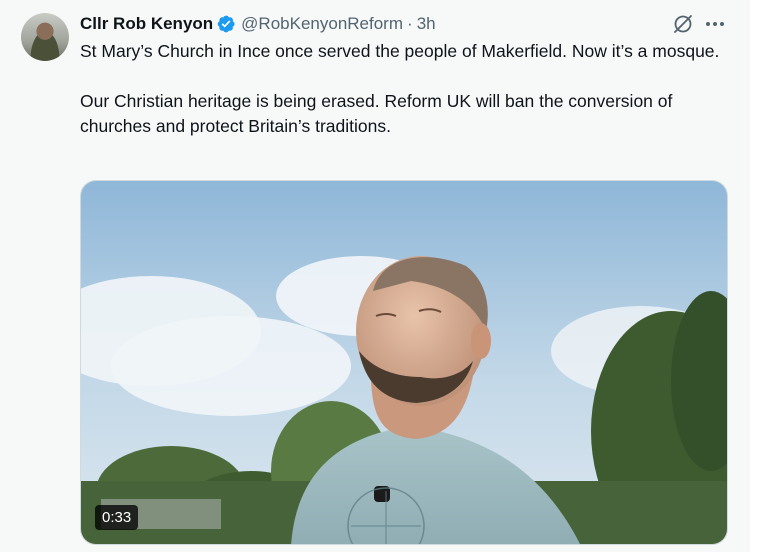 Image resolution: width=767 pixels, height=552 pixels. What do you see at coordinates (146, 24) in the screenshot?
I see `author-name: Cllr Rob Kenyon` at bounding box center [146, 24].